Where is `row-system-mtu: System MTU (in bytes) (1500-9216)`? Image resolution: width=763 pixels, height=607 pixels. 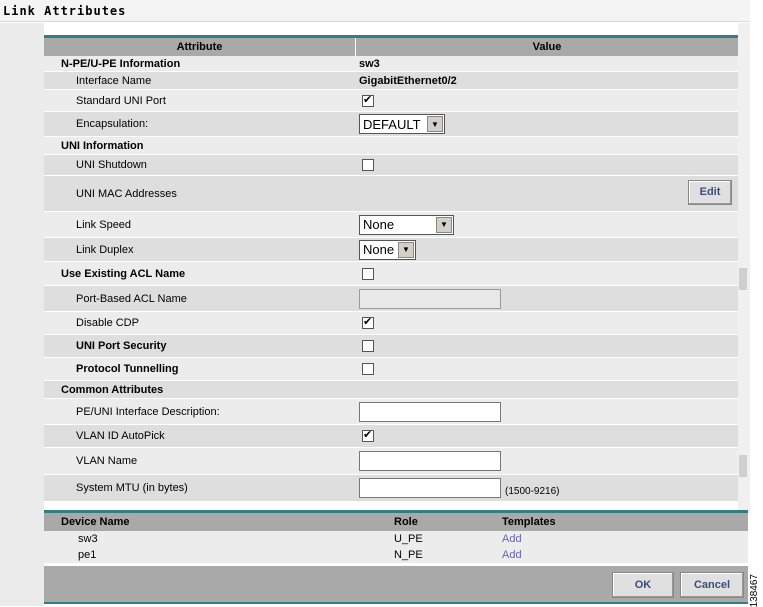 row-system-mtu: System MTU (in bytes) (1500-9216) is located at coordinates (391, 488).